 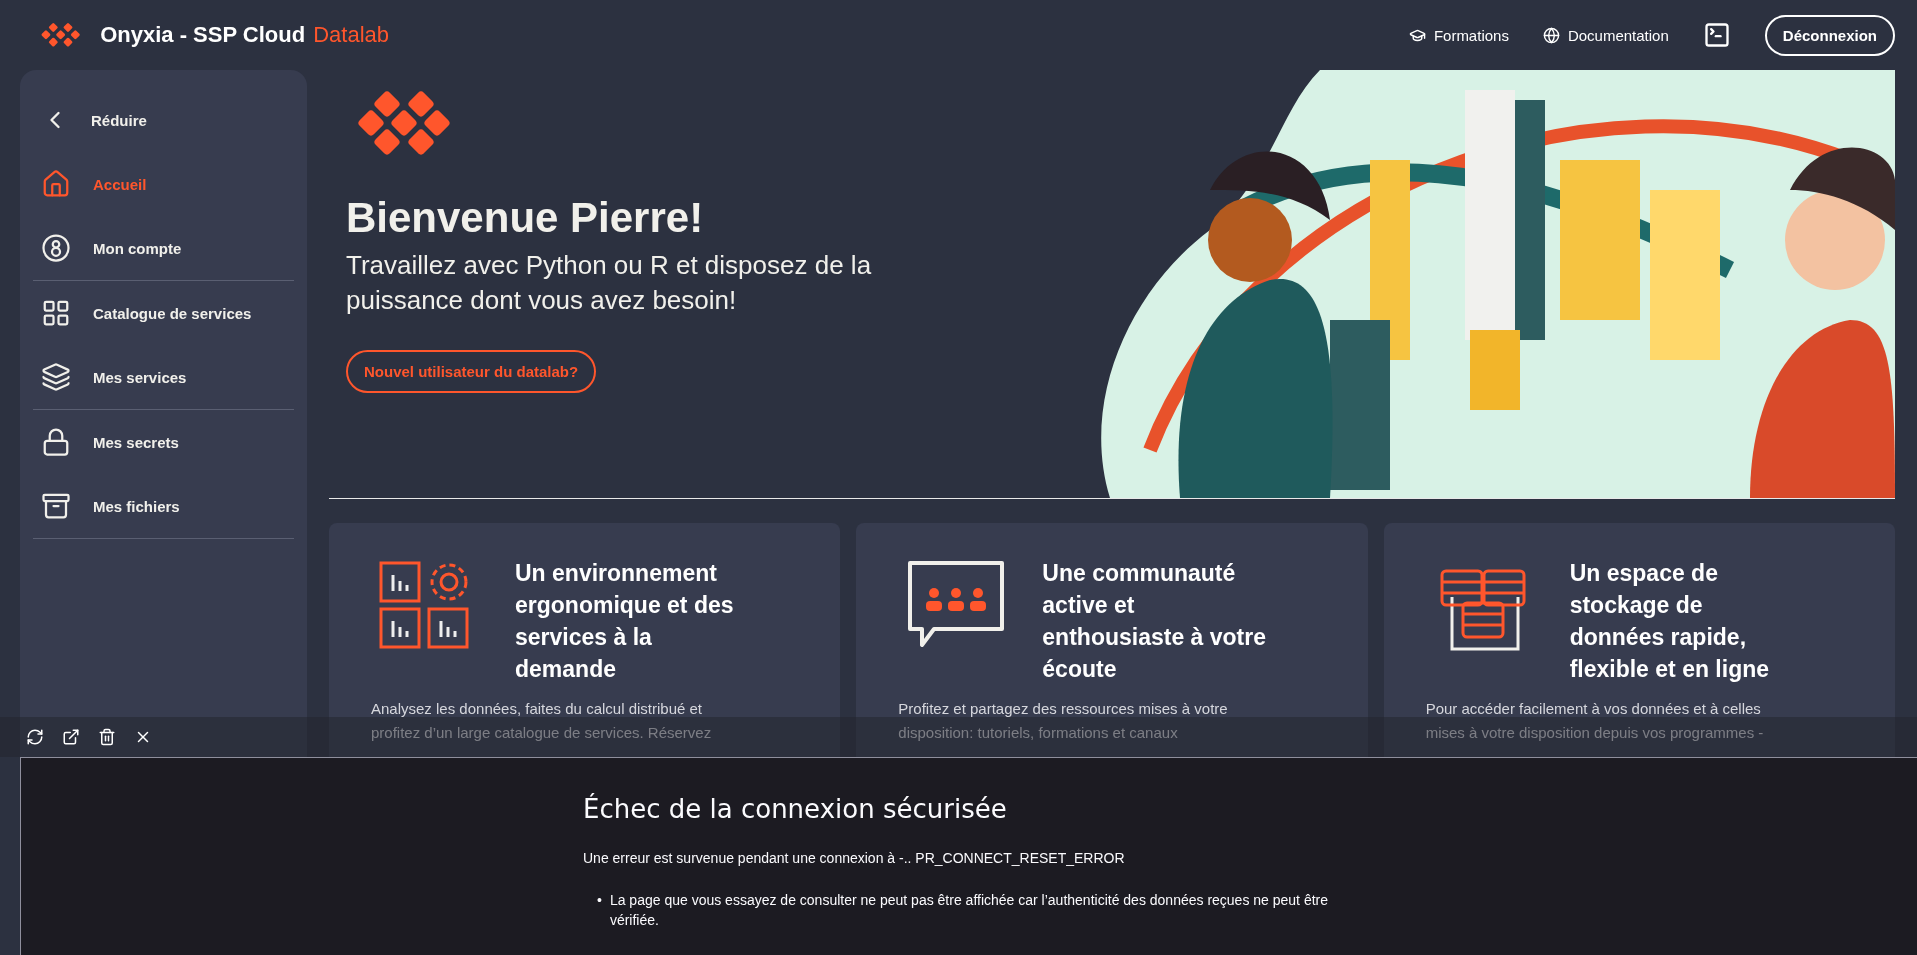 What do you see at coordinates (35, 737) in the screenshot?
I see `refresh-icon` at bounding box center [35, 737].